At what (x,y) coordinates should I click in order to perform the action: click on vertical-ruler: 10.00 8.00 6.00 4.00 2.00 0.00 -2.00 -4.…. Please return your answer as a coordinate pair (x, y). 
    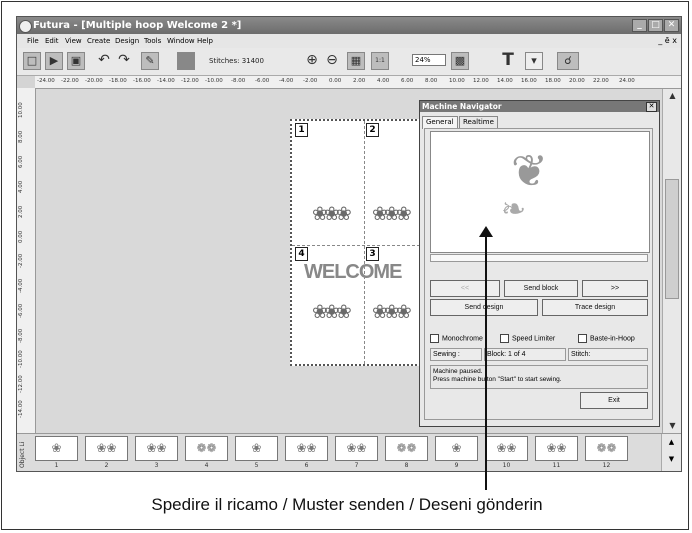
    Looking at the image, I should click on (26, 260).